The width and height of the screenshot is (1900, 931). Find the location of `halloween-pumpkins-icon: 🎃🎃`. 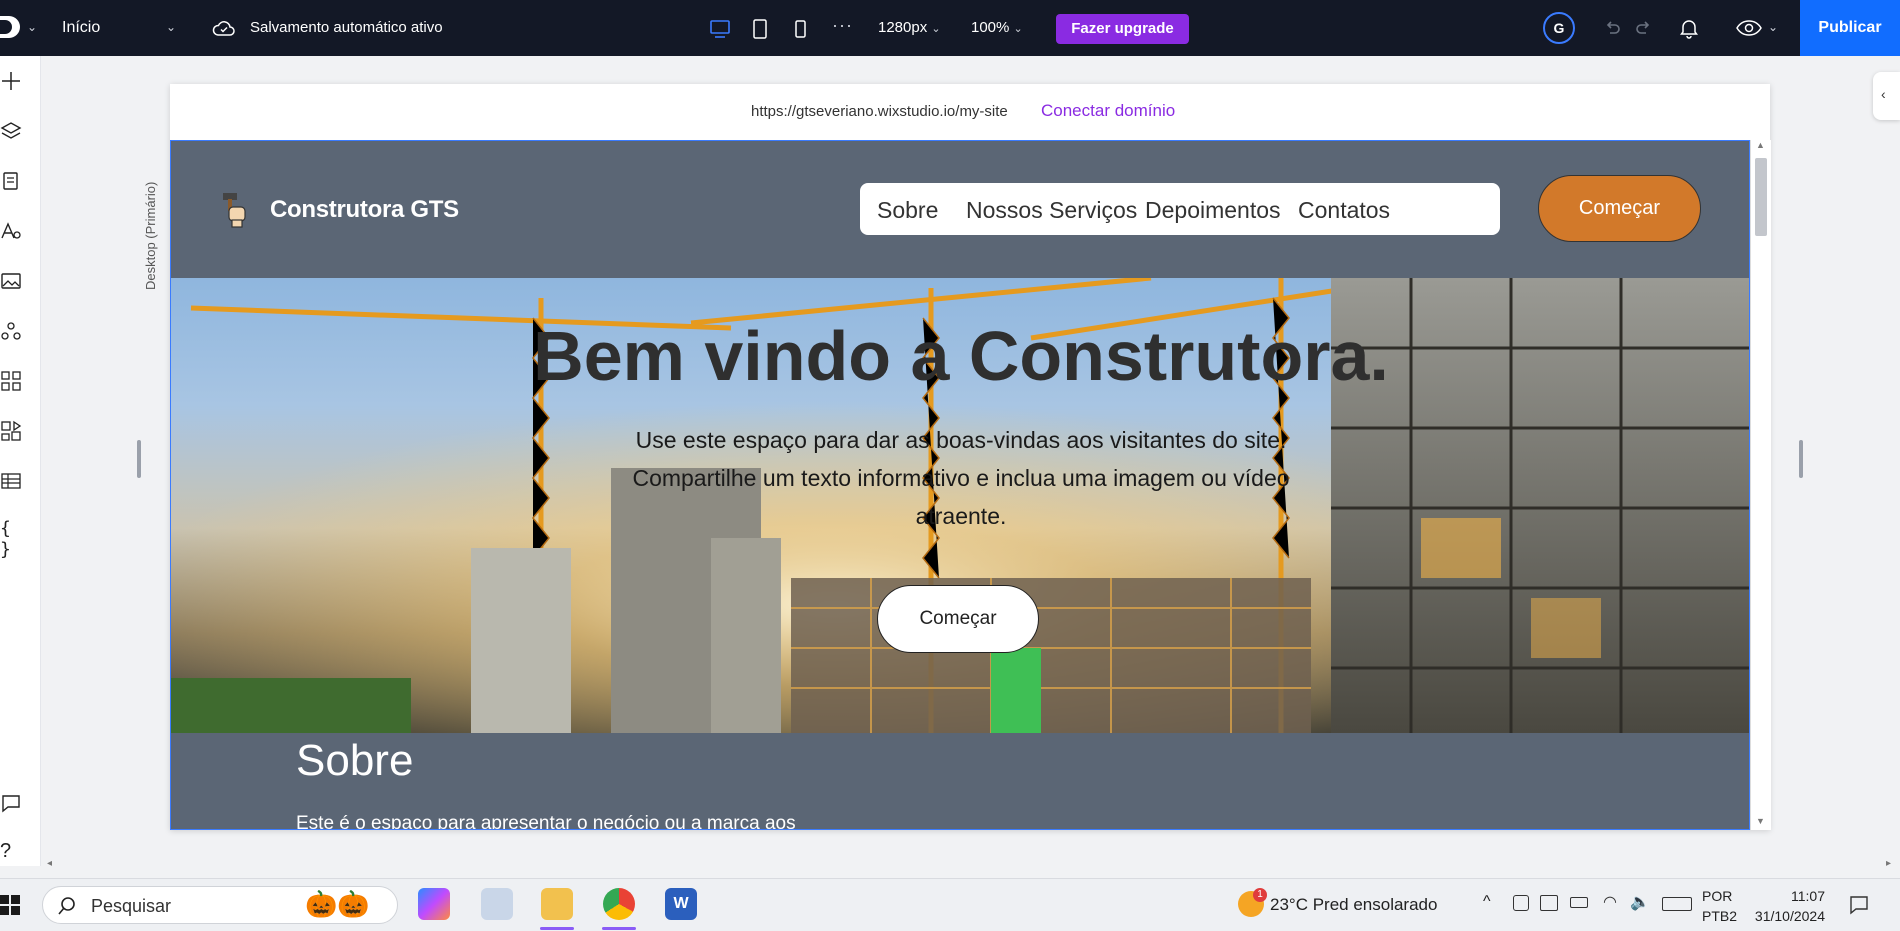

halloween-pumpkins-icon: 🎃🎃 is located at coordinates (337, 904).